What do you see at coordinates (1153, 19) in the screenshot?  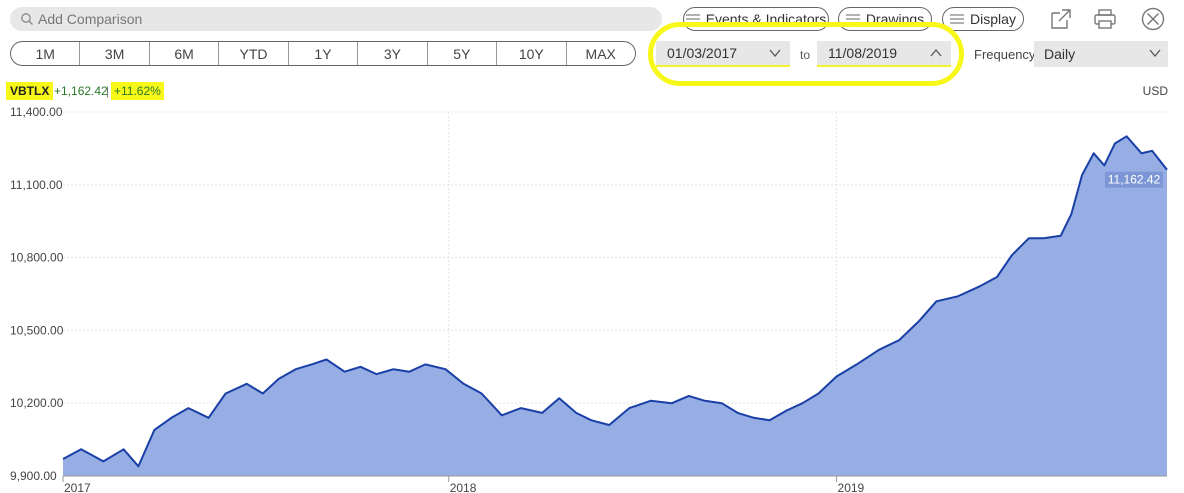 I see `close-icon` at bounding box center [1153, 19].